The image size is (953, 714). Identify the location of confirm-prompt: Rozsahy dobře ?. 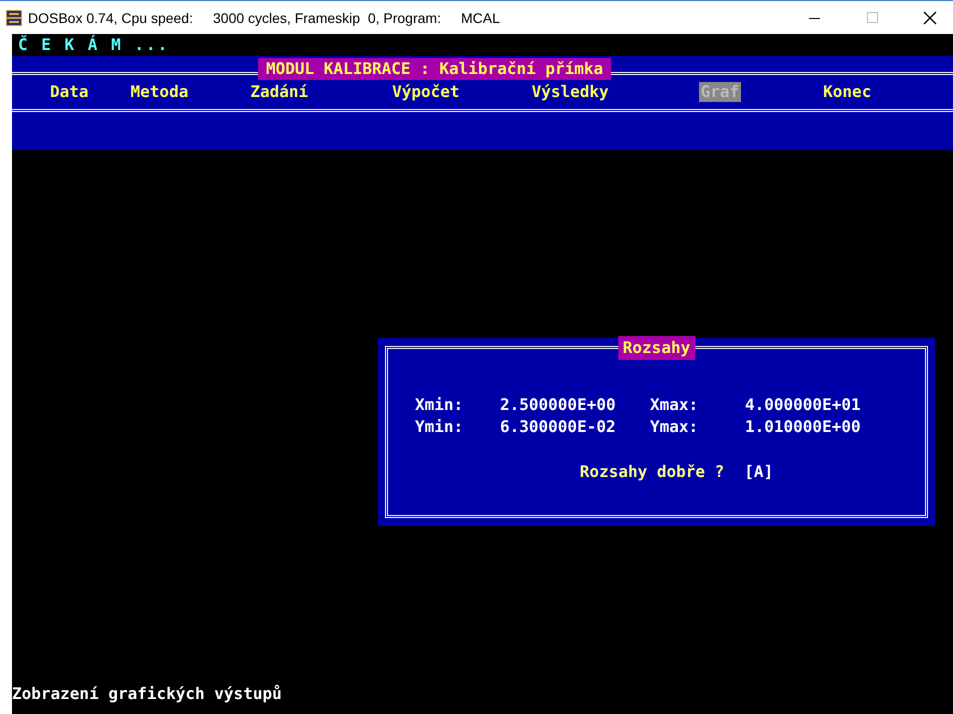
(652, 471).